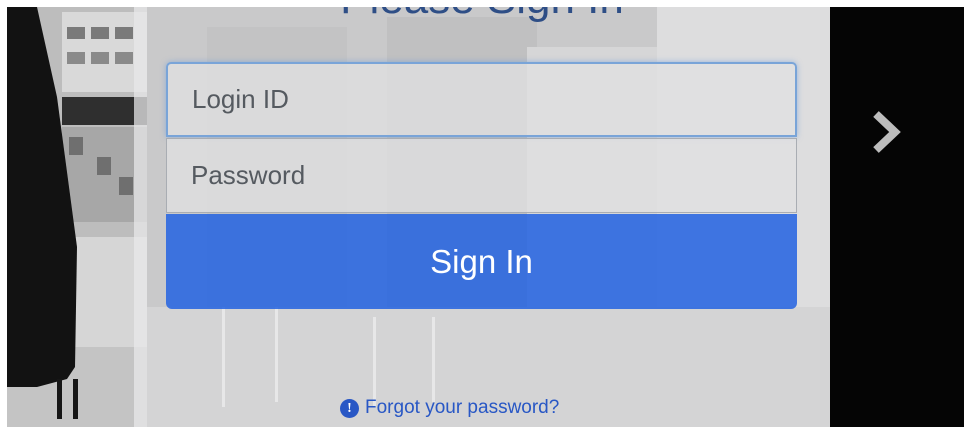 Image resolution: width=964 pixels, height=427 pixels. I want to click on login-id-input, so click(481, 99).